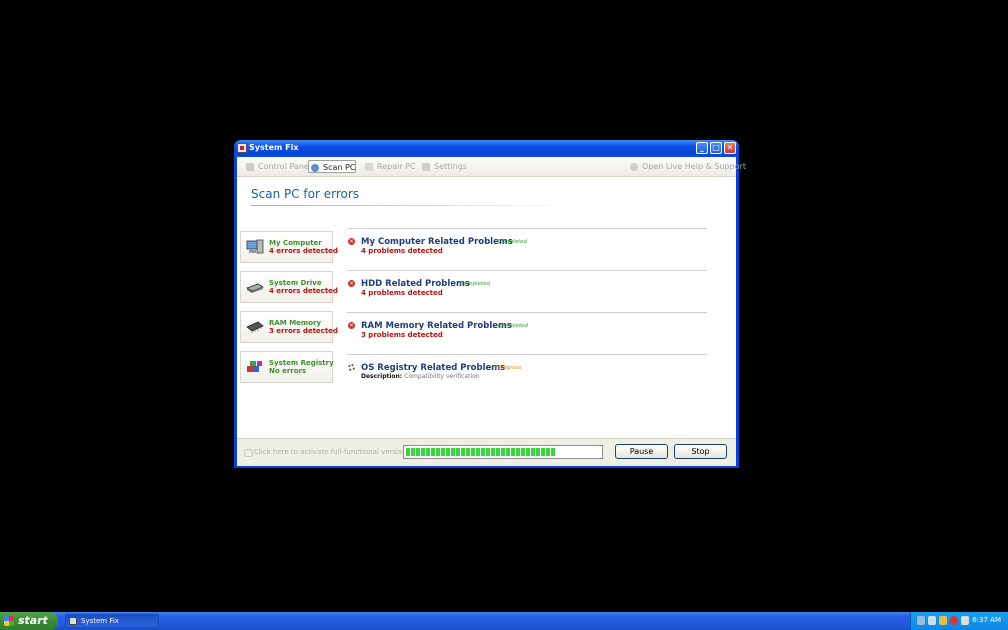 This screenshot has width=1008, height=630. I want to click on category-system-registry: System Registry No errors, so click(287, 367).